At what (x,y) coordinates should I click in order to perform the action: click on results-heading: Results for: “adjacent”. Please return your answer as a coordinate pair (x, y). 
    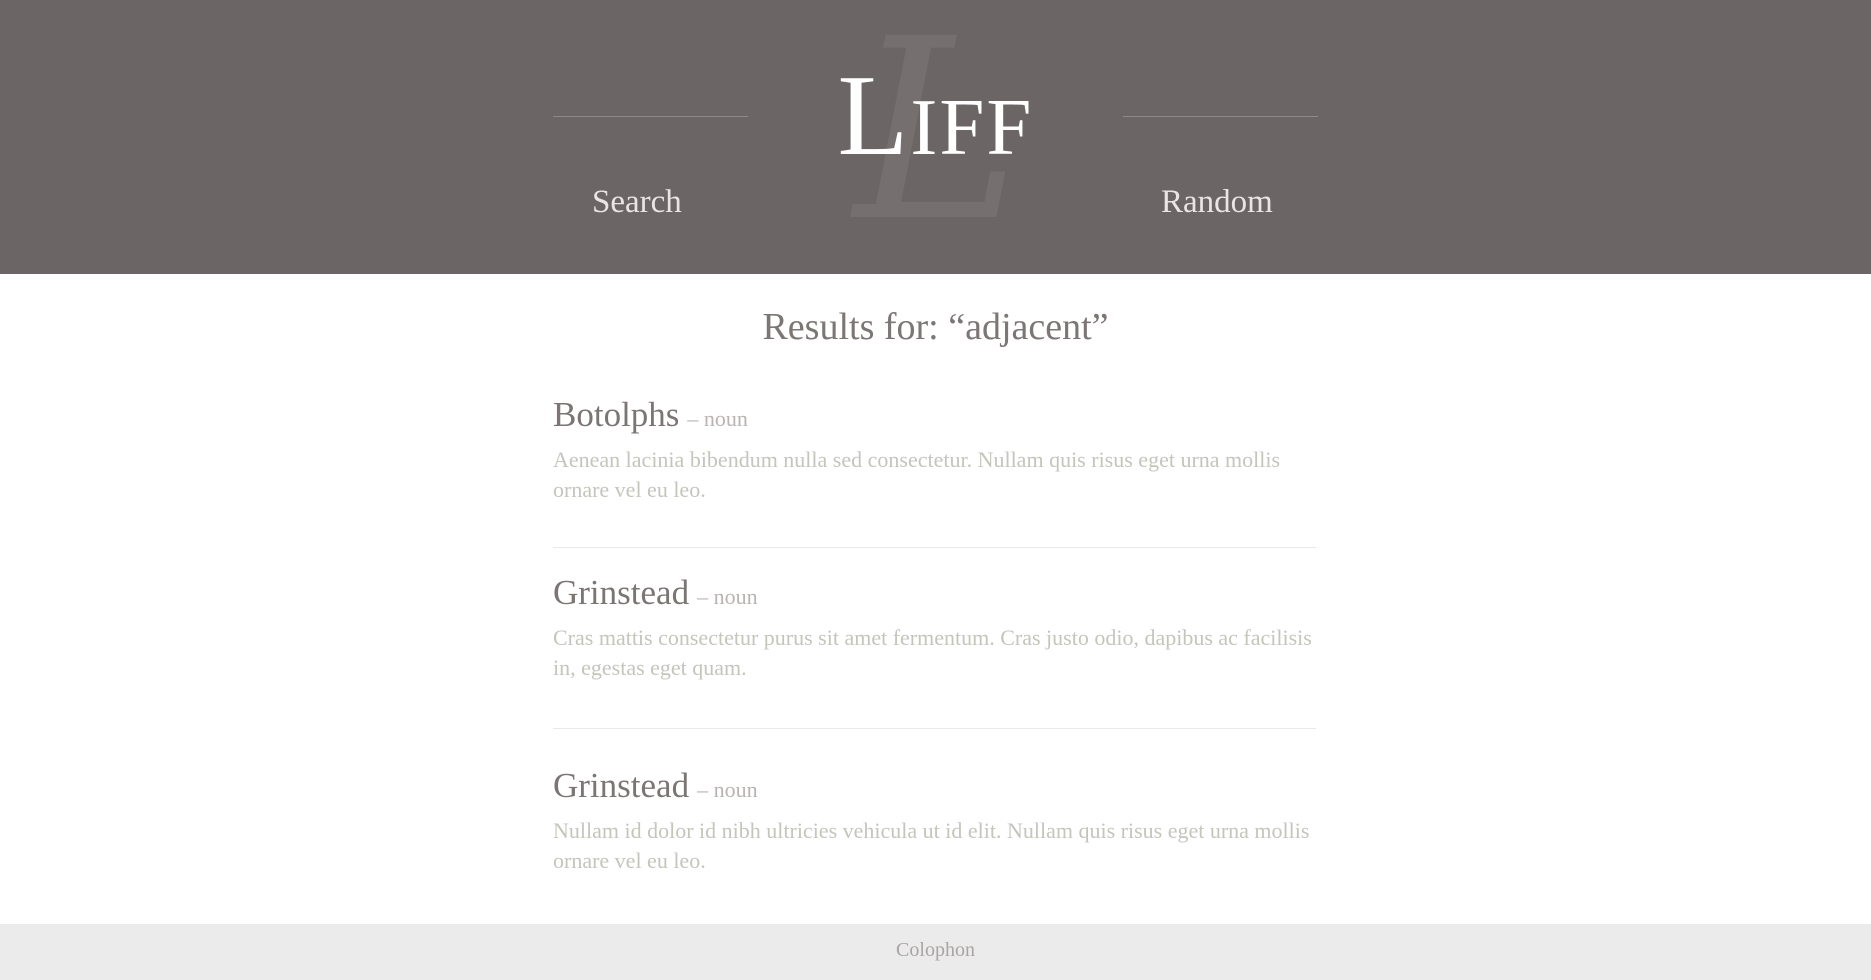
    Looking at the image, I should click on (935, 327).